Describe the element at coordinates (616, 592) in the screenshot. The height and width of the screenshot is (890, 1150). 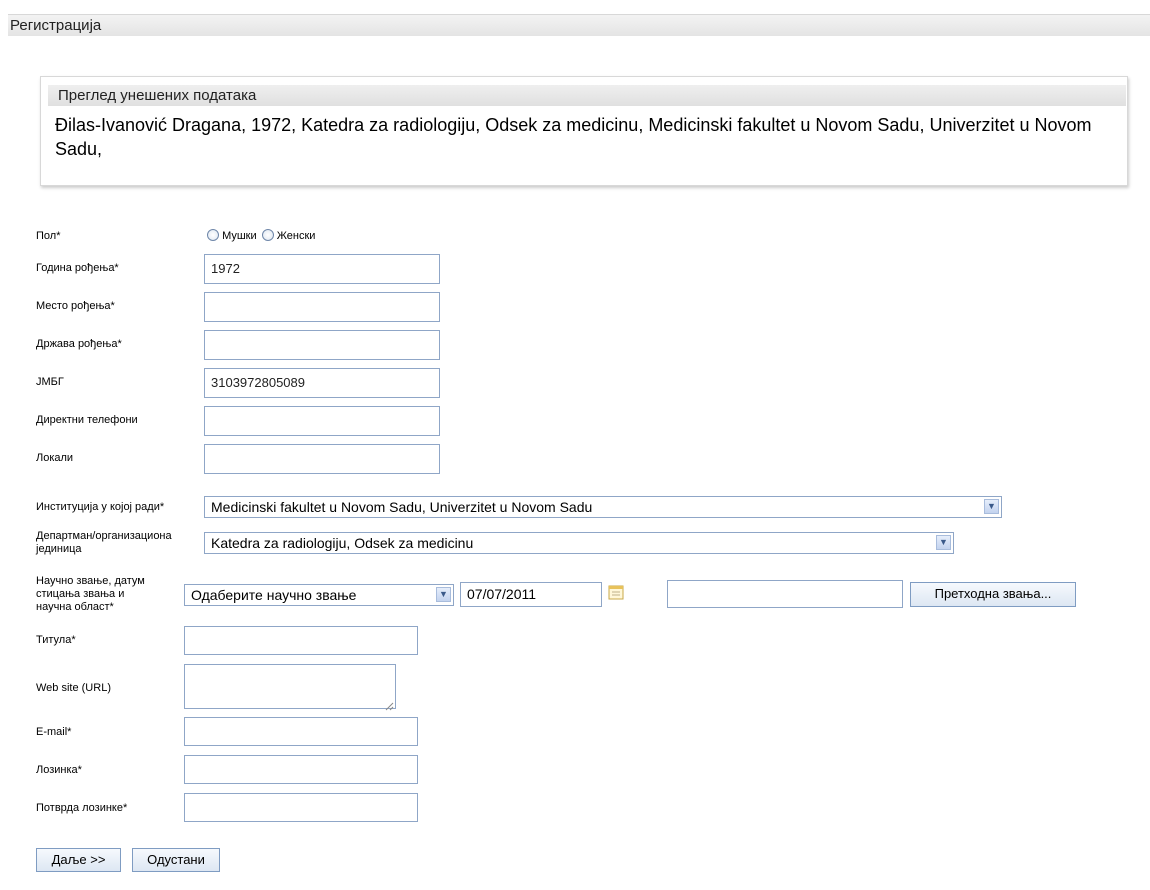
I see `calendar-icon` at that location.